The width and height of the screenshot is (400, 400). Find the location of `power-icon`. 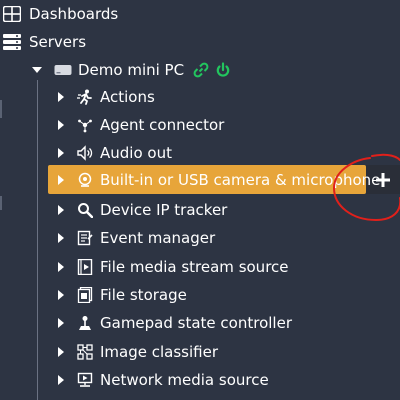

power-icon is located at coordinates (223, 70).